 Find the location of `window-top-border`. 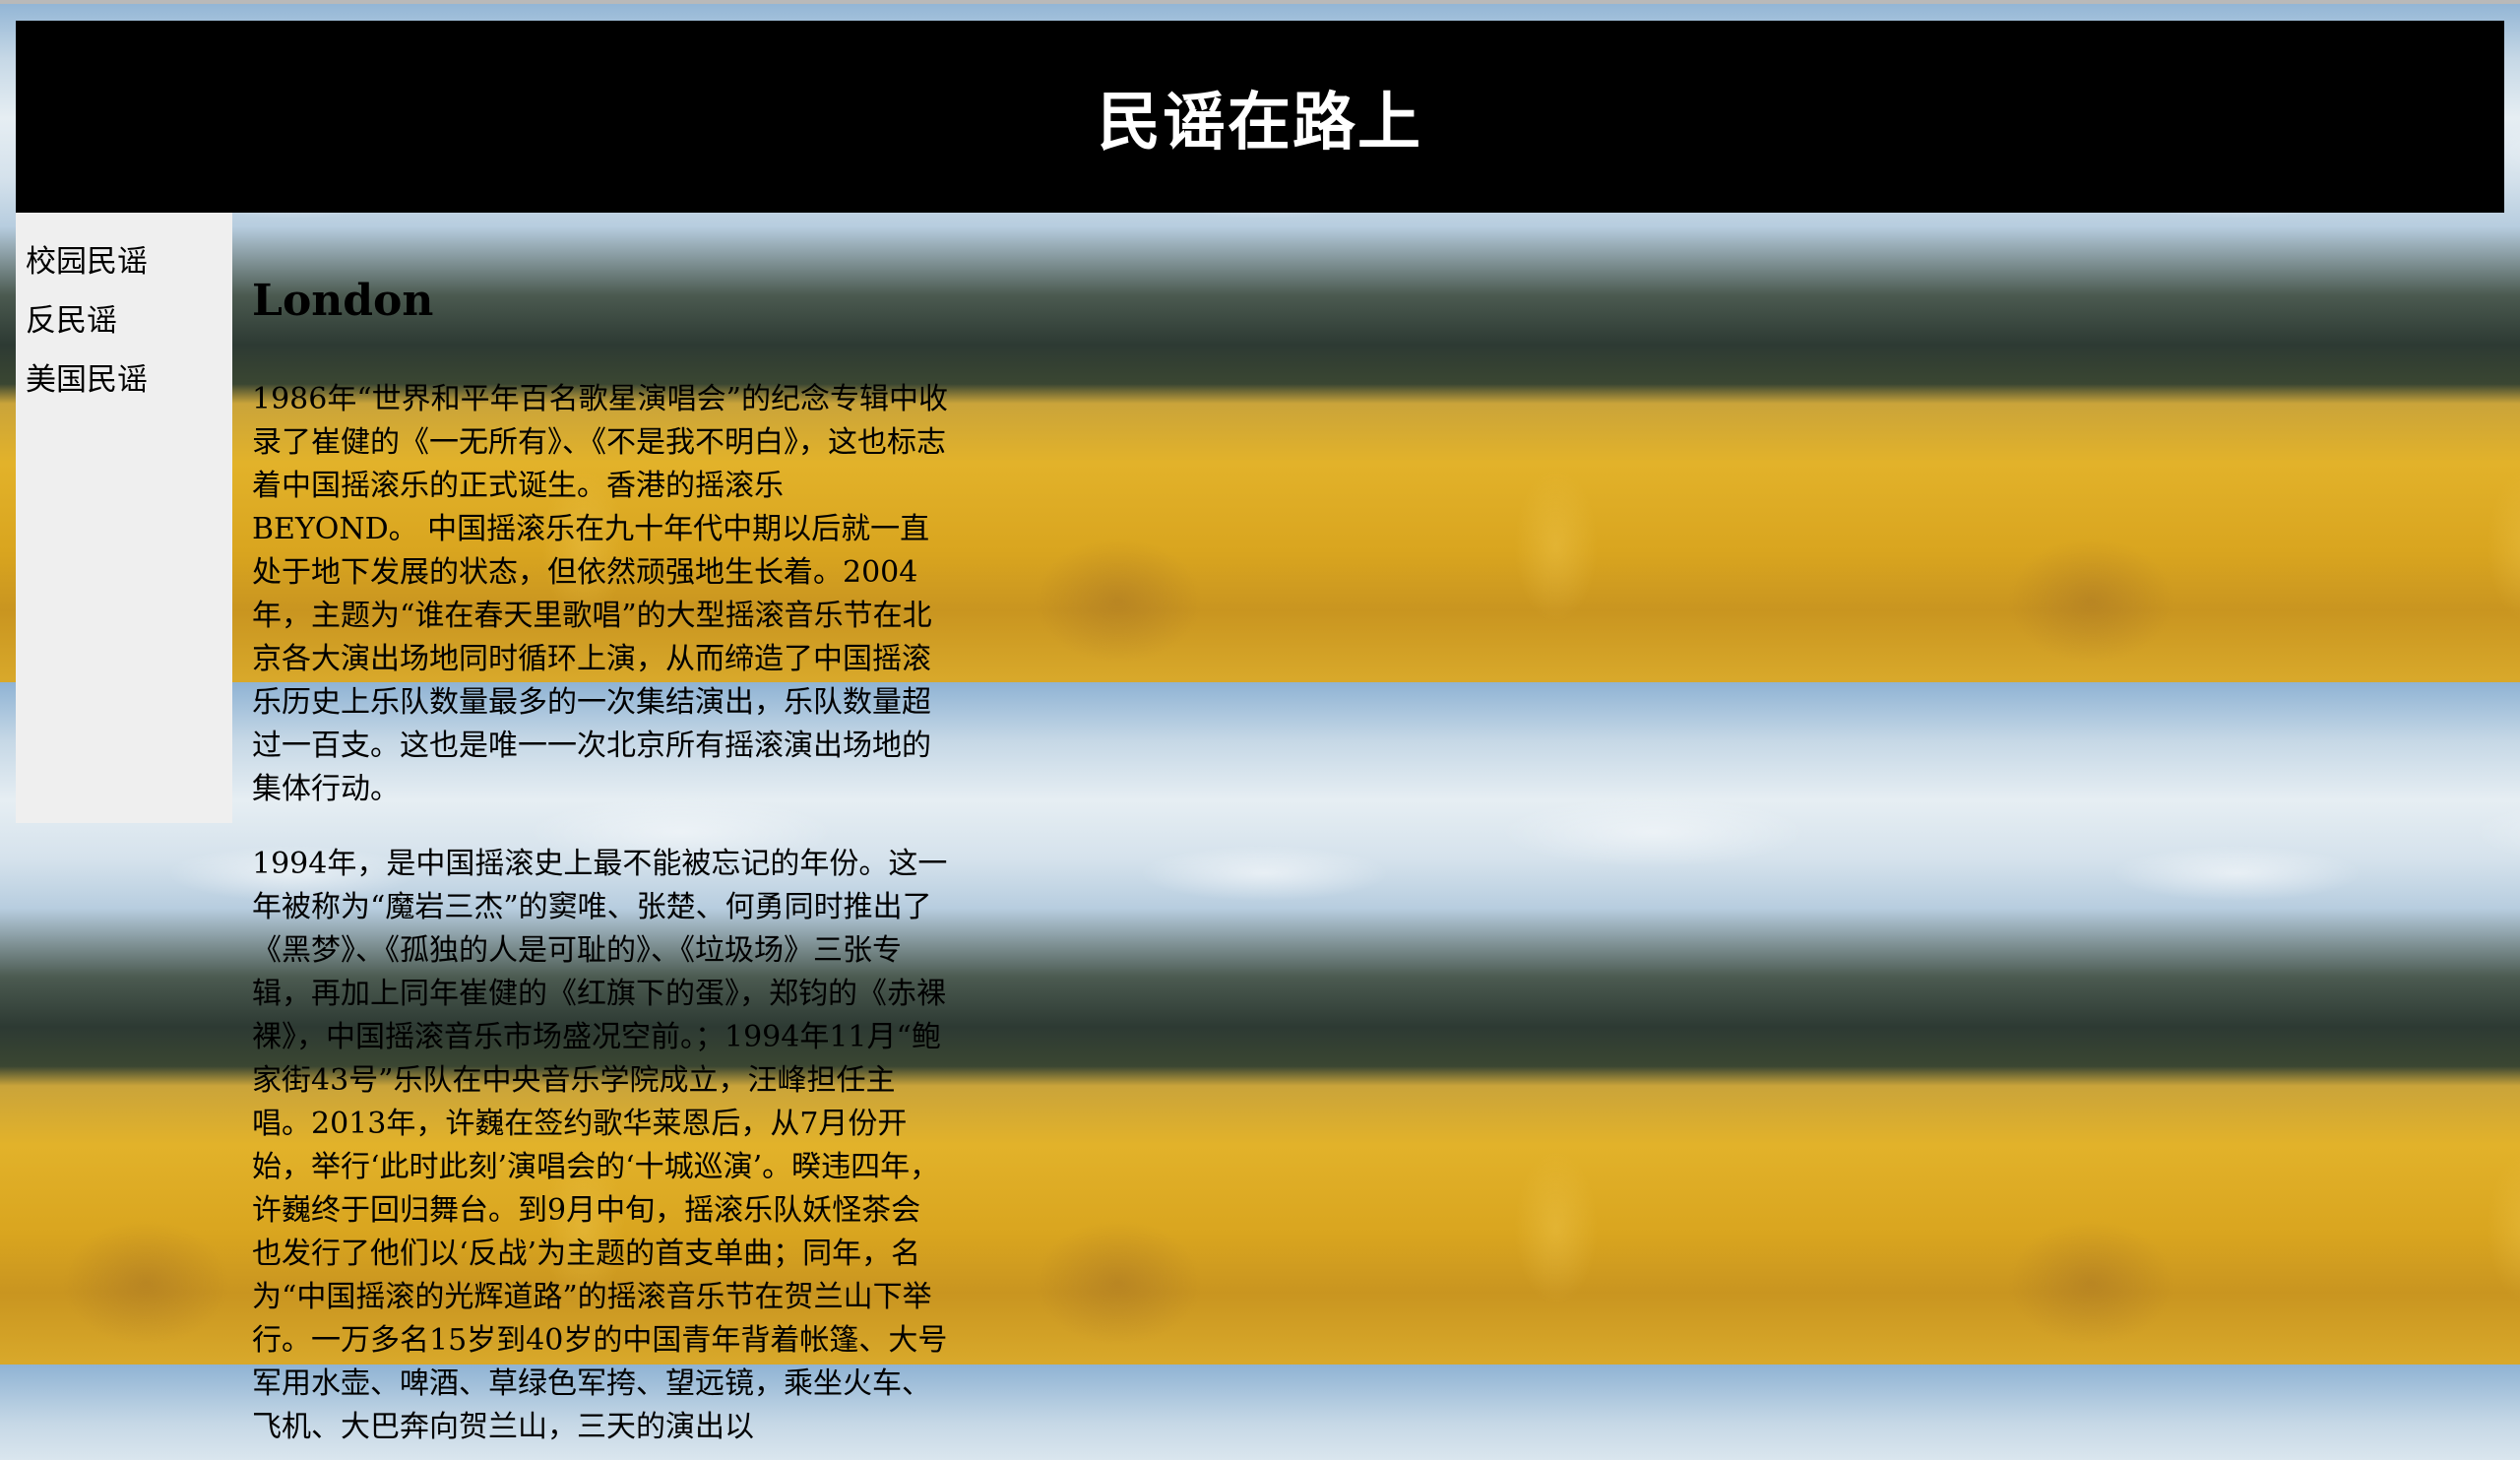

window-top-border is located at coordinates (1260, 2).